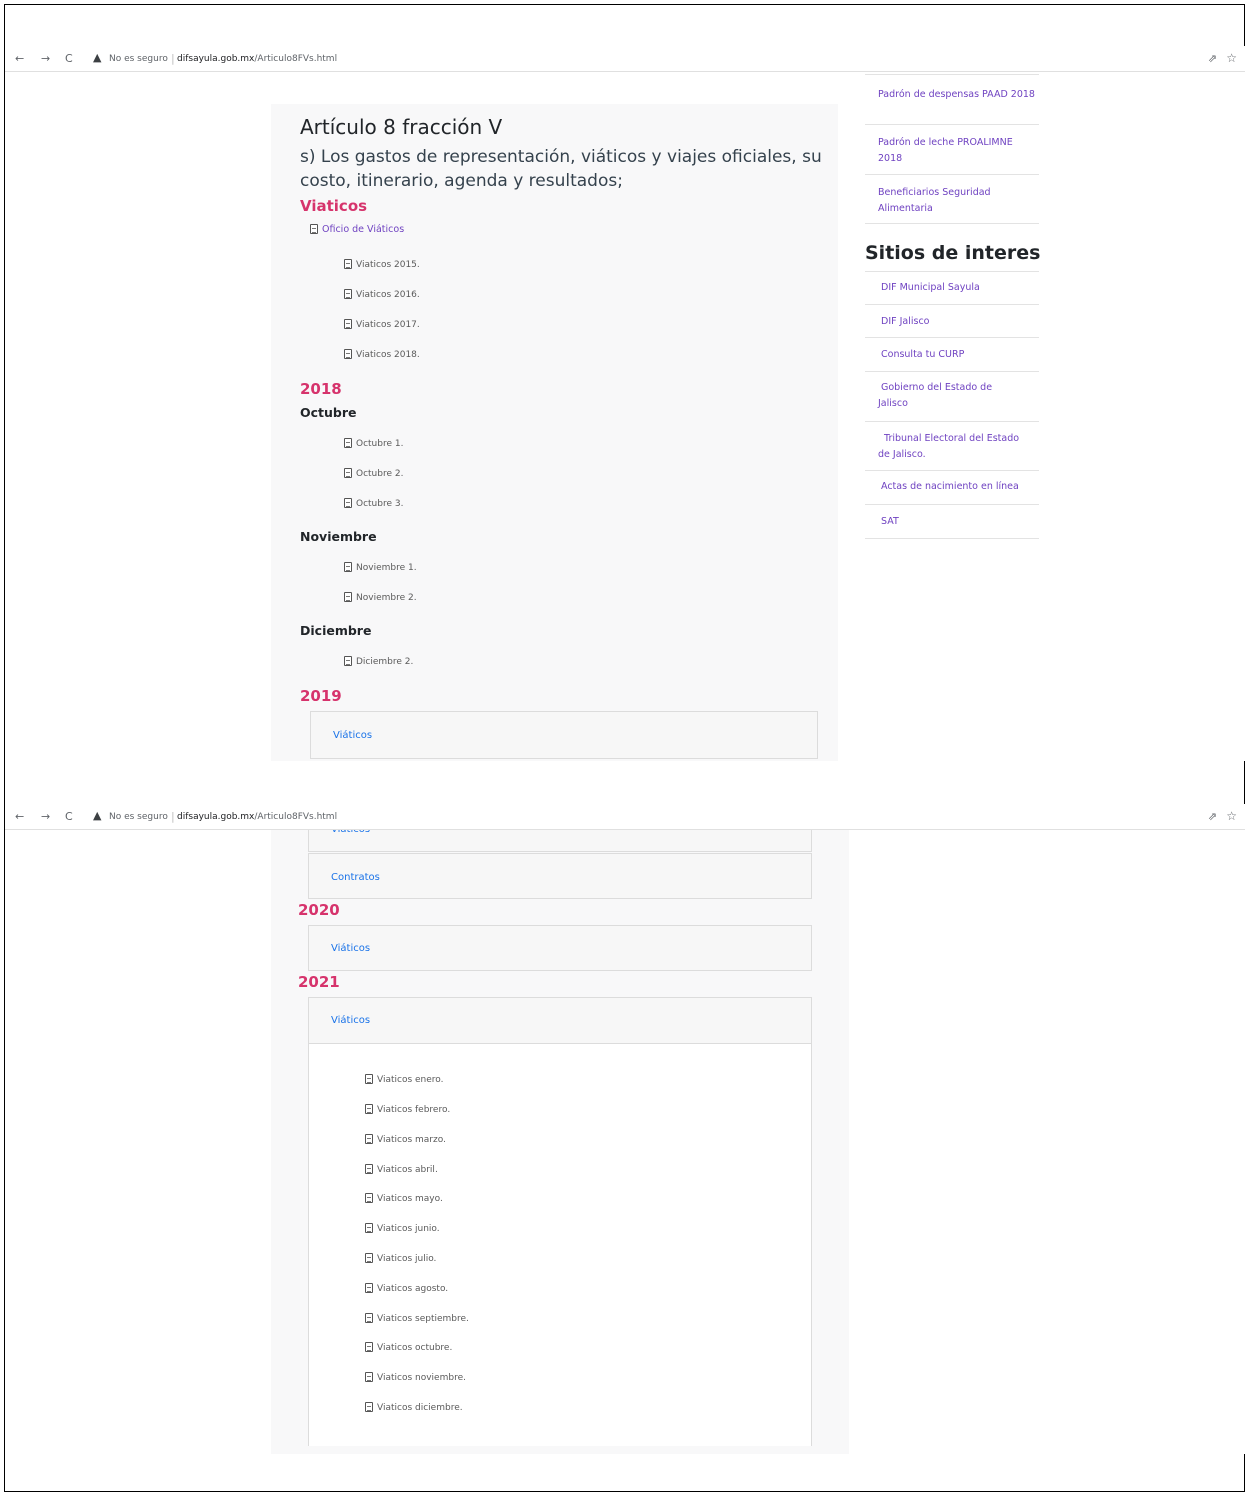 This screenshot has width=1251, height=1494. What do you see at coordinates (328, 412) in the screenshot?
I see `octubre-heading: Octubre` at bounding box center [328, 412].